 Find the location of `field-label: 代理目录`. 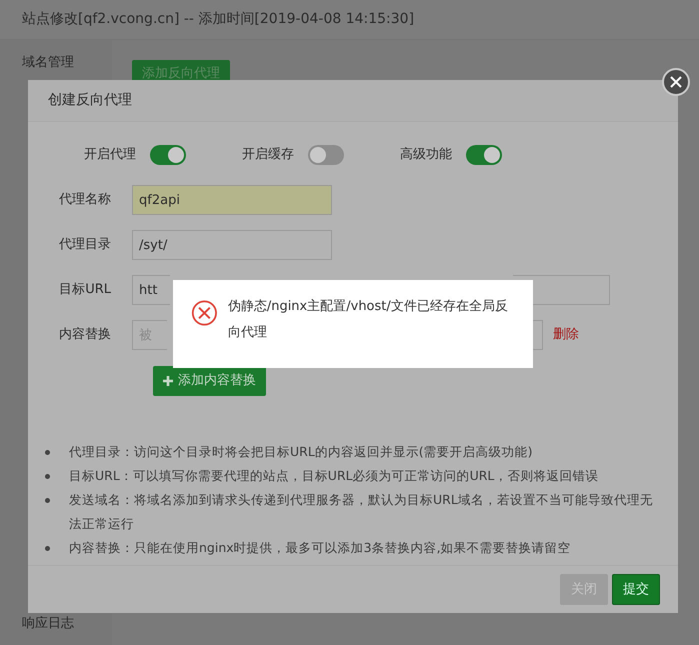

field-label: 代理目录 is located at coordinates (85, 245).